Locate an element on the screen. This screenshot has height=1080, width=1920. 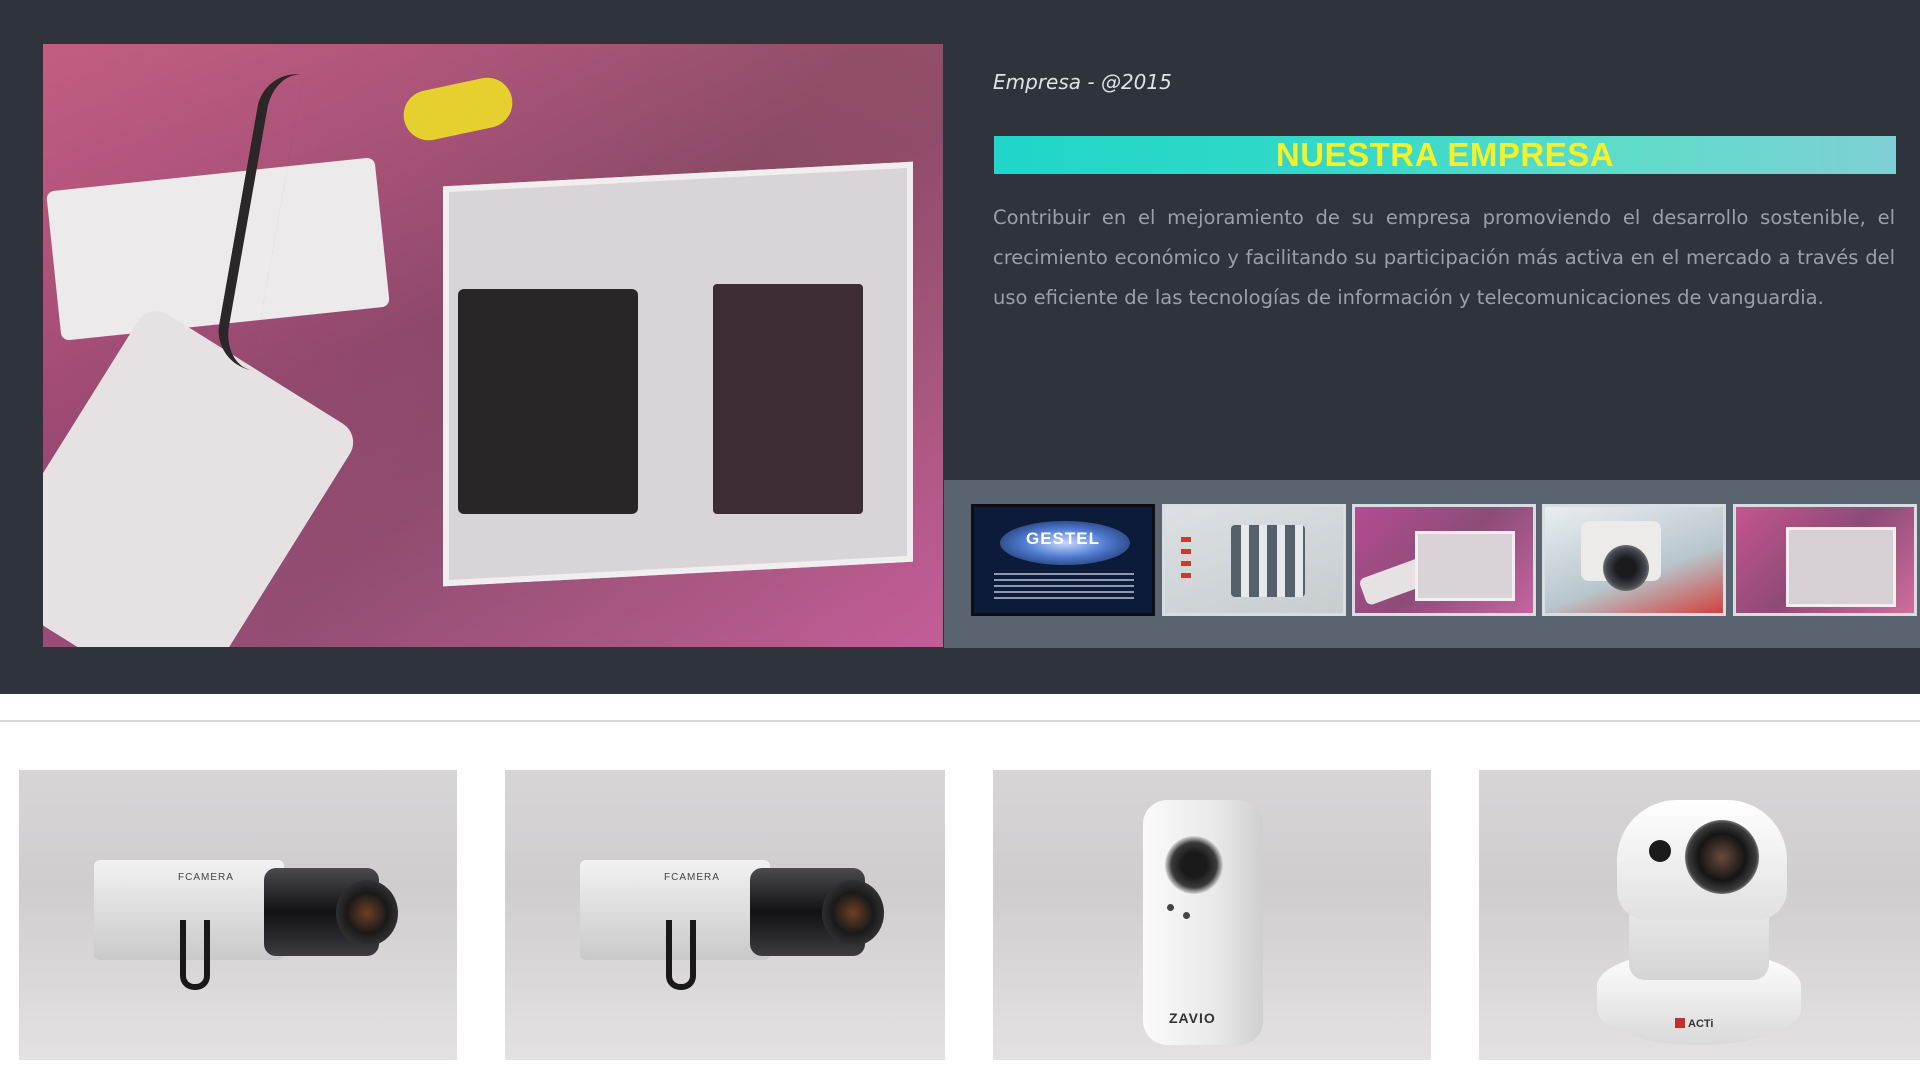
thumbnail-alarm-keypad is located at coordinates (1254, 560).